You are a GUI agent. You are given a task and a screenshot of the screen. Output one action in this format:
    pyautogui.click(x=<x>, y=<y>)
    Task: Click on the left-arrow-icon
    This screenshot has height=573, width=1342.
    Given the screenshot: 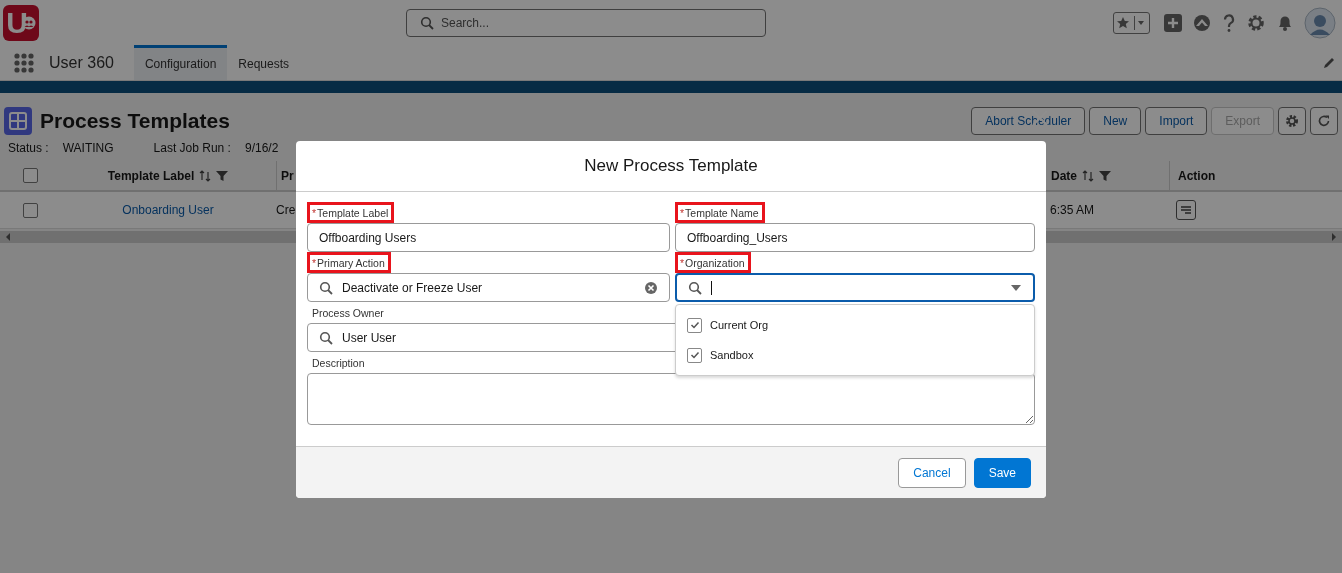 What is the action you would take?
    pyautogui.click(x=8, y=237)
    